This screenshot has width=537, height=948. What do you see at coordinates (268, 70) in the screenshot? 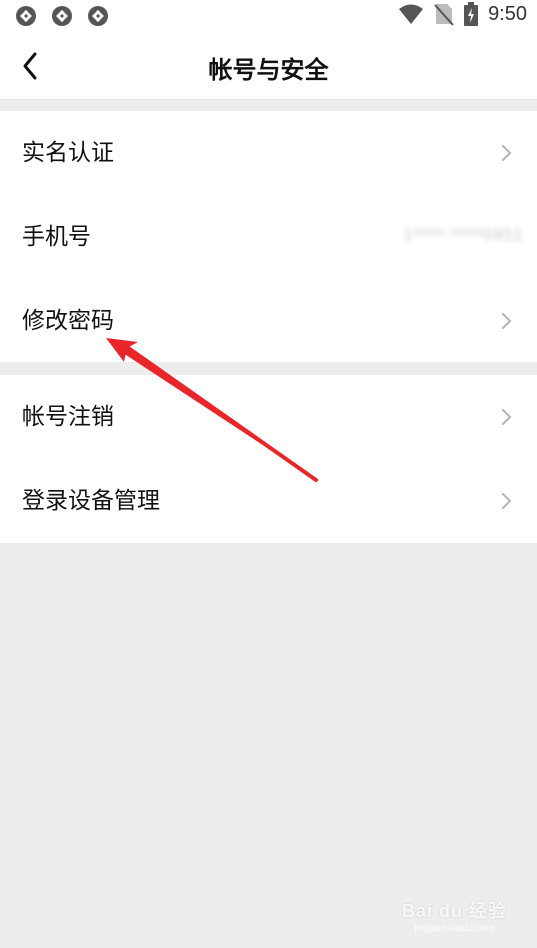
I see `page-title: 帐号与安全` at bounding box center [268, 70].